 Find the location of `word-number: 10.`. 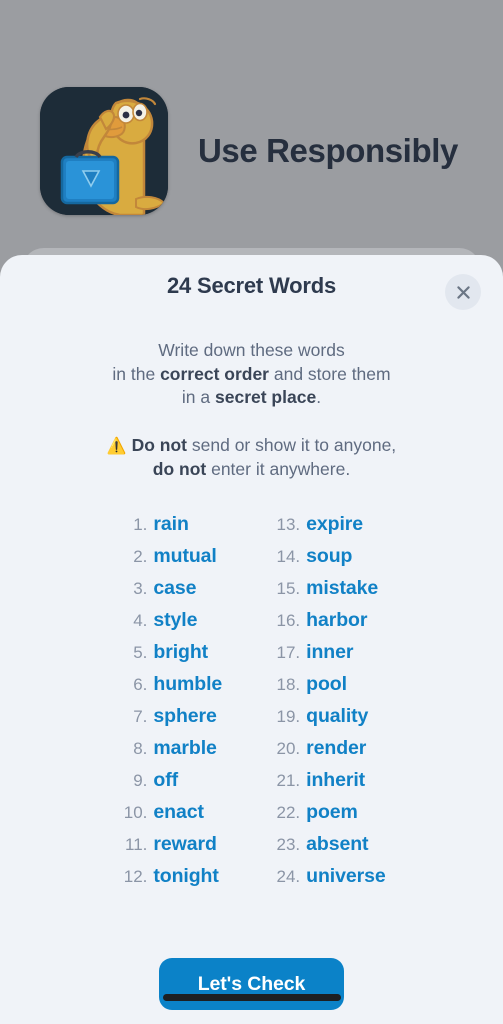

word-number: 10. is located at coordinates (135, 812).